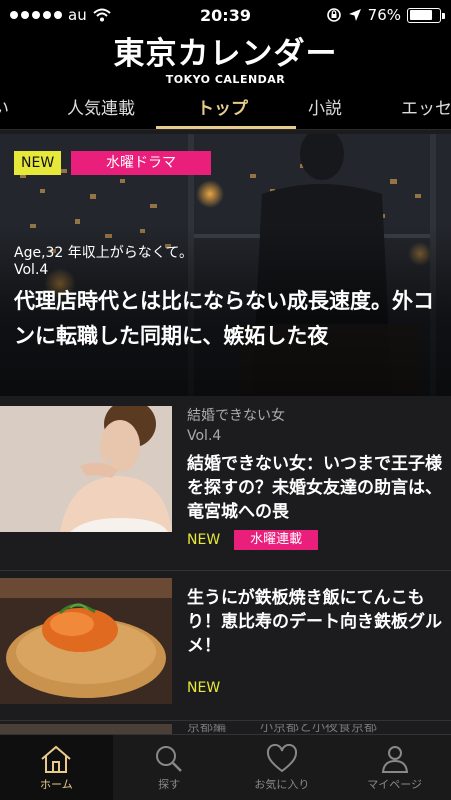  I want to click on nav-search: 探す, so click(169, 767).